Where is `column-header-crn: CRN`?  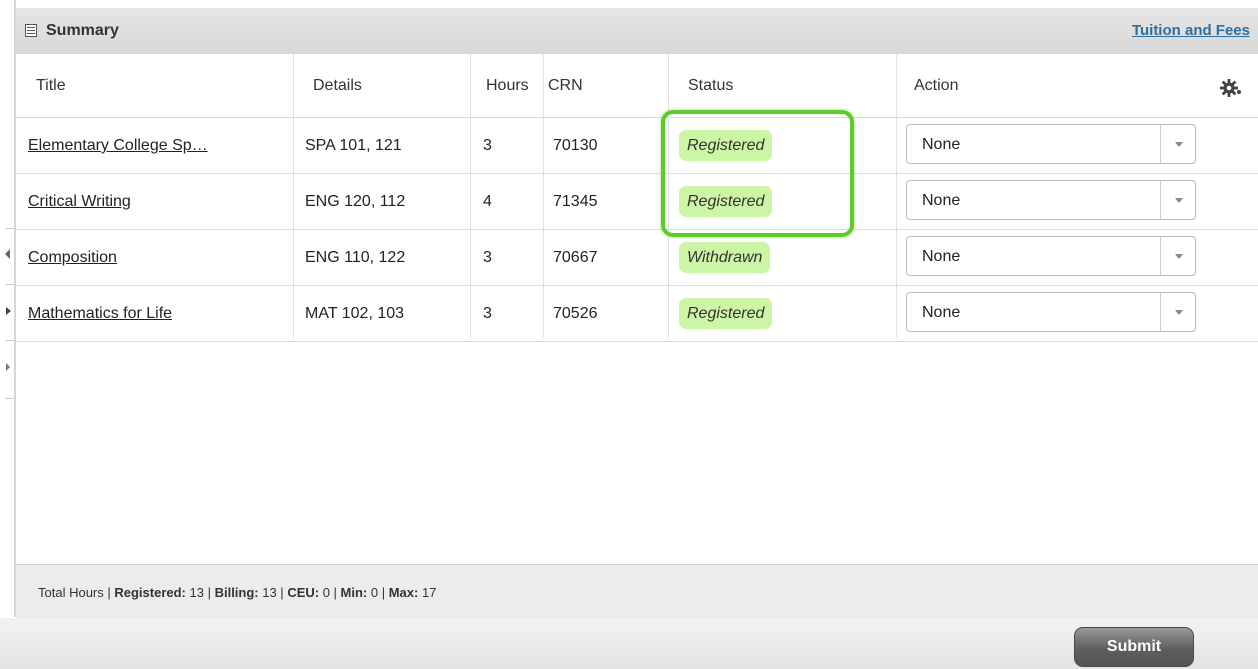 column-header-crn: CRN is located at coordinates (565, 86).